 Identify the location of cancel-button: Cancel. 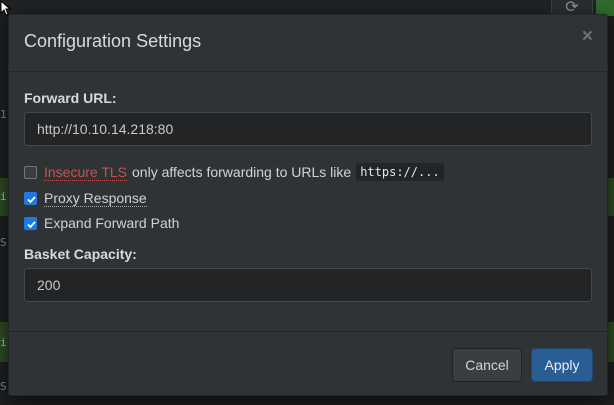
(487, 365).